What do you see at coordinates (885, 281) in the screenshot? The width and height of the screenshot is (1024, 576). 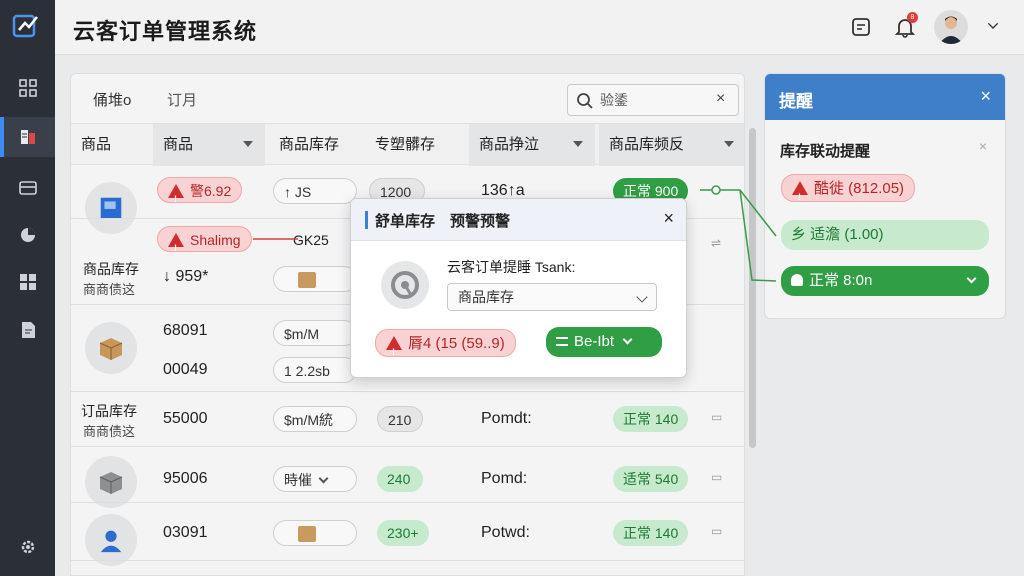 I see `alert-item-normal: 正常 8:0n` at bounding box center [885, 281].